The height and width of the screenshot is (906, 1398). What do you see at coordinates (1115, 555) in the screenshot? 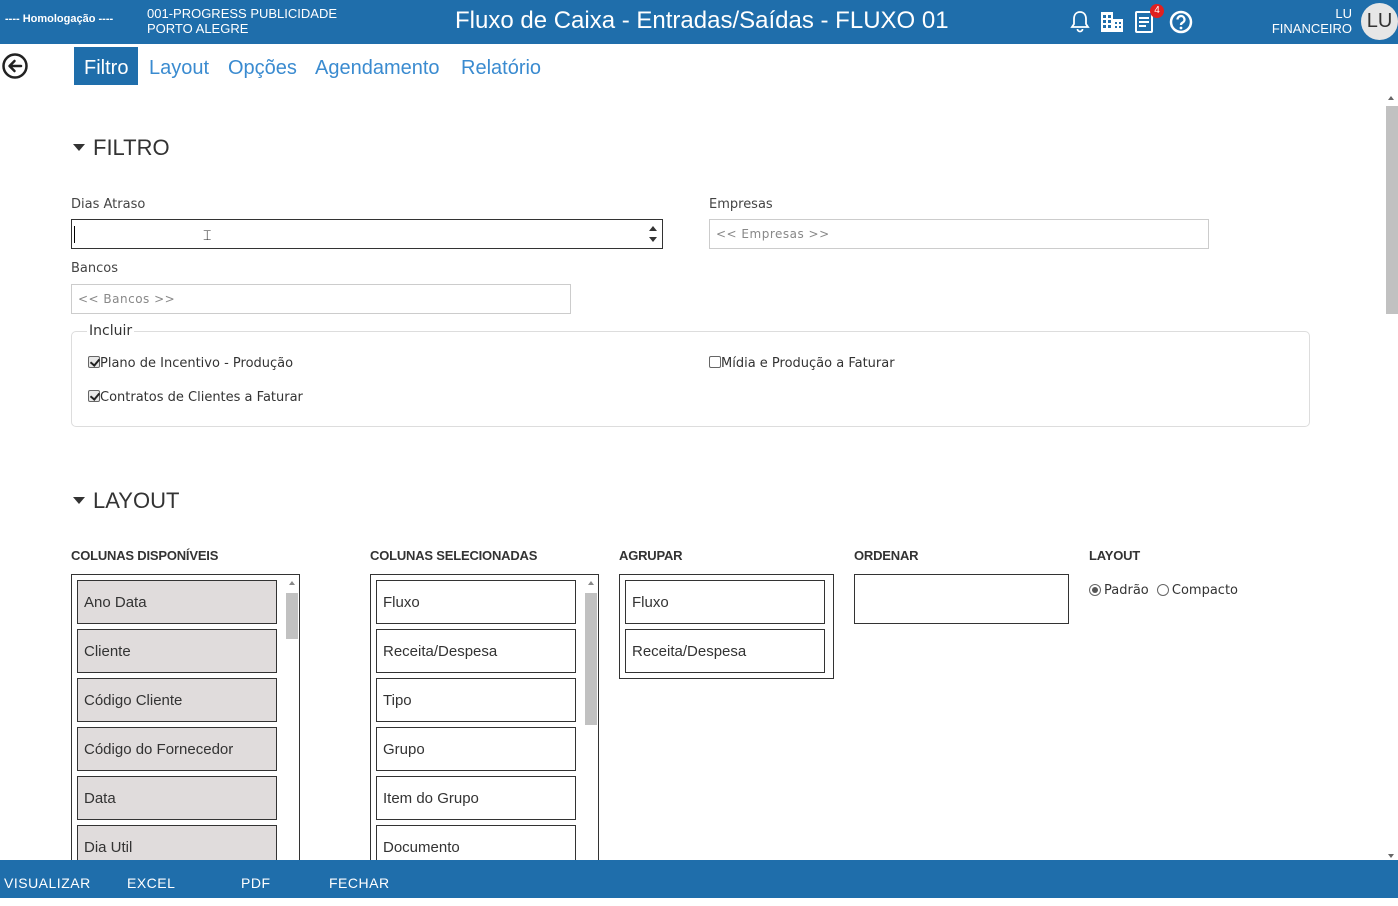
I see `layout-option-heading: LAYOUT` at bounding box center [1115, 555].